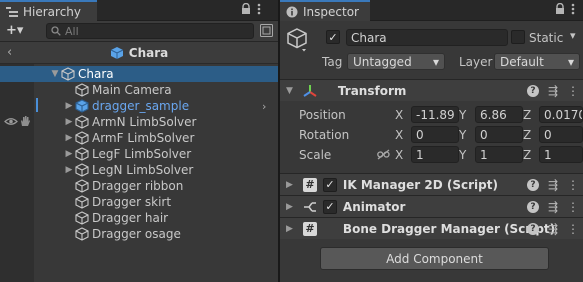 Image resolution: width=583 pixels, height=282 pixels. Describe the element at coordinates (315, 155) in the screenshot. I see `scale-label: Scale` at that location.